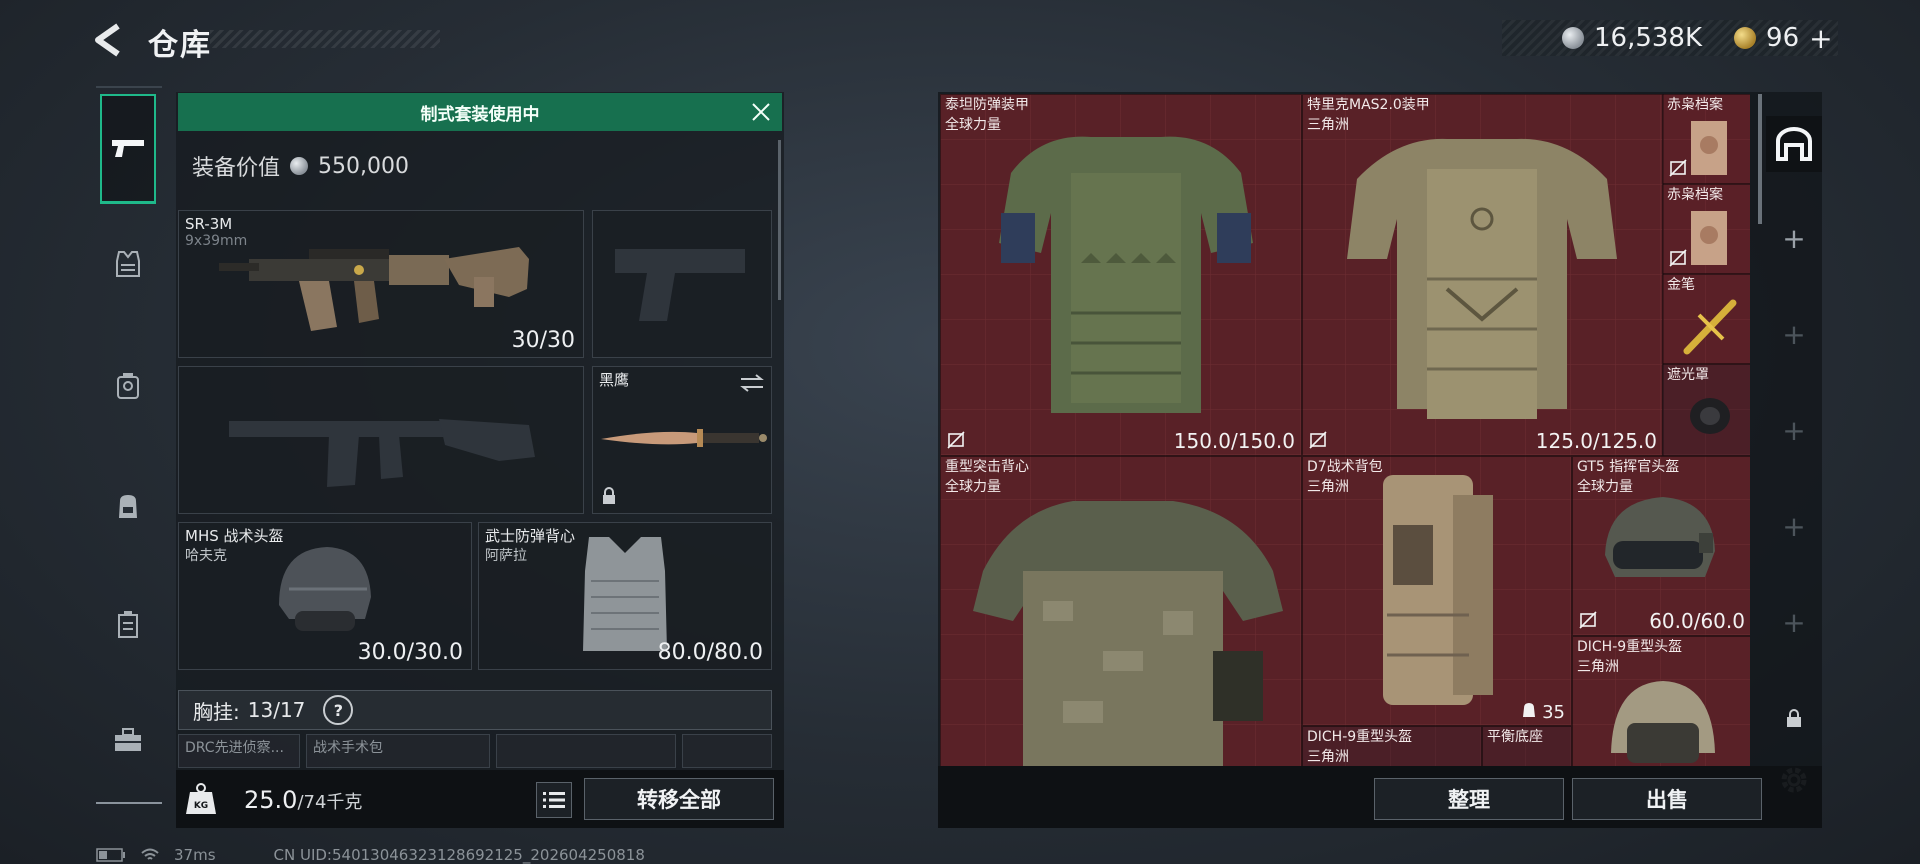 The image size is (1920, 864). I want to click on close-icon, so click(761, 112).